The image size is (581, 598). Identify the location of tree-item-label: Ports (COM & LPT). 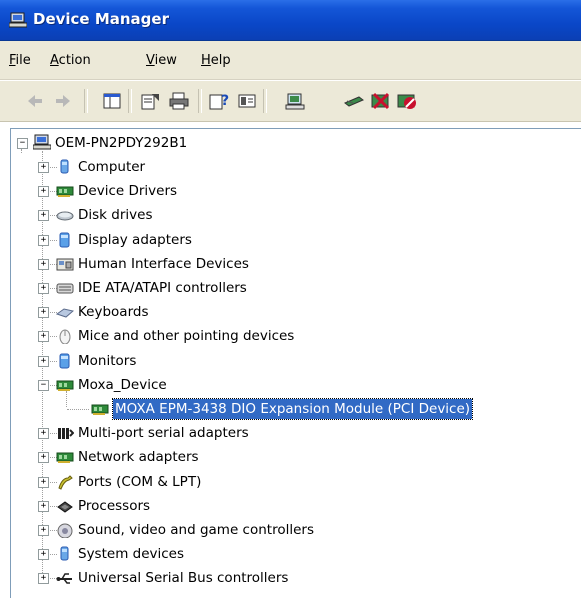
(140, 481).